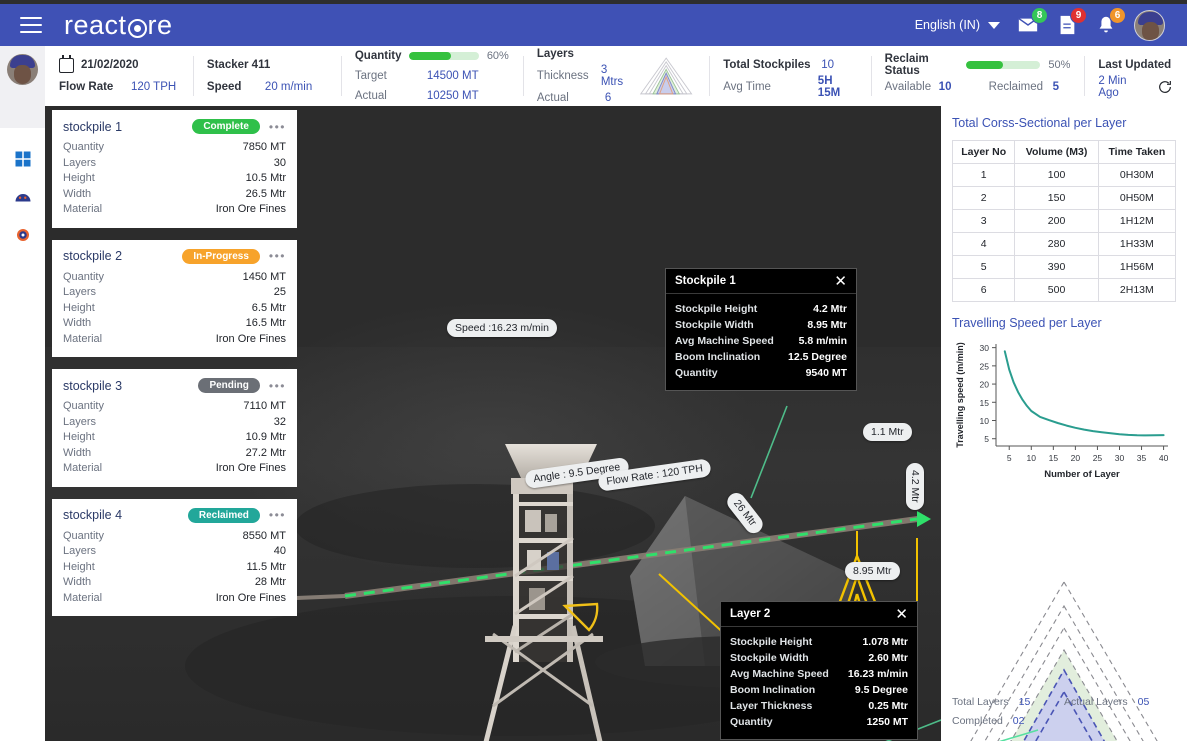 The height and width of the screenshot is (741, 1187). I want to click on actual-layers-value: 05, so click(1143, 702).